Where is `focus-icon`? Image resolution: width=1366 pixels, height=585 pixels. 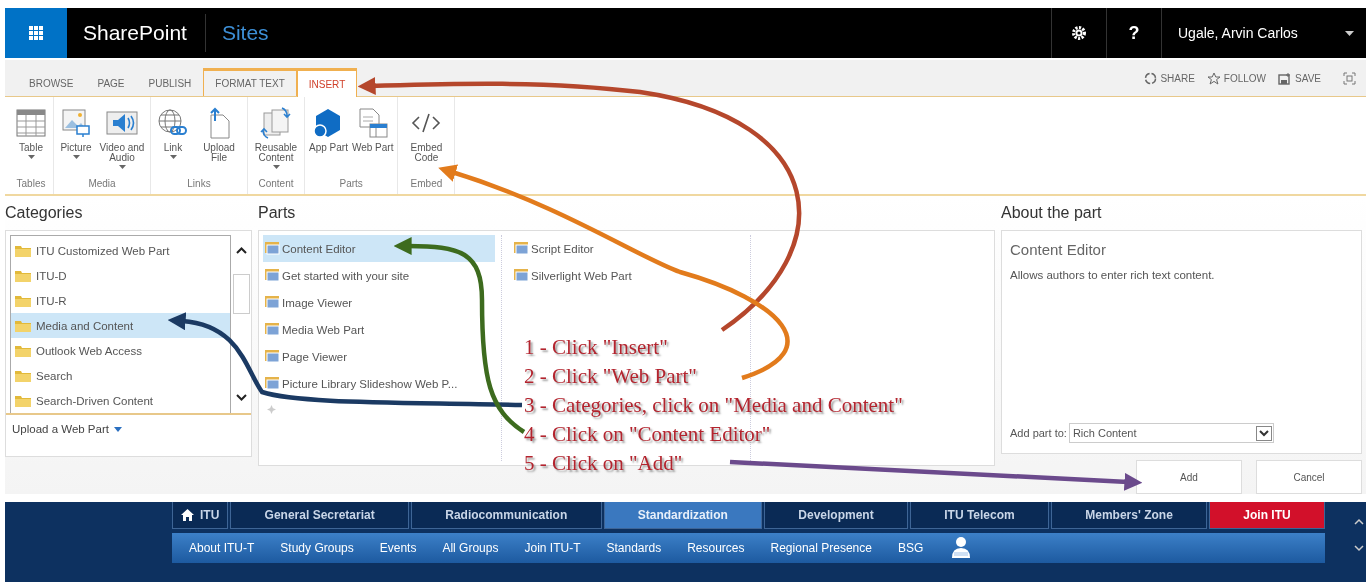
focus-icon is located at coordinates (1349, 78).